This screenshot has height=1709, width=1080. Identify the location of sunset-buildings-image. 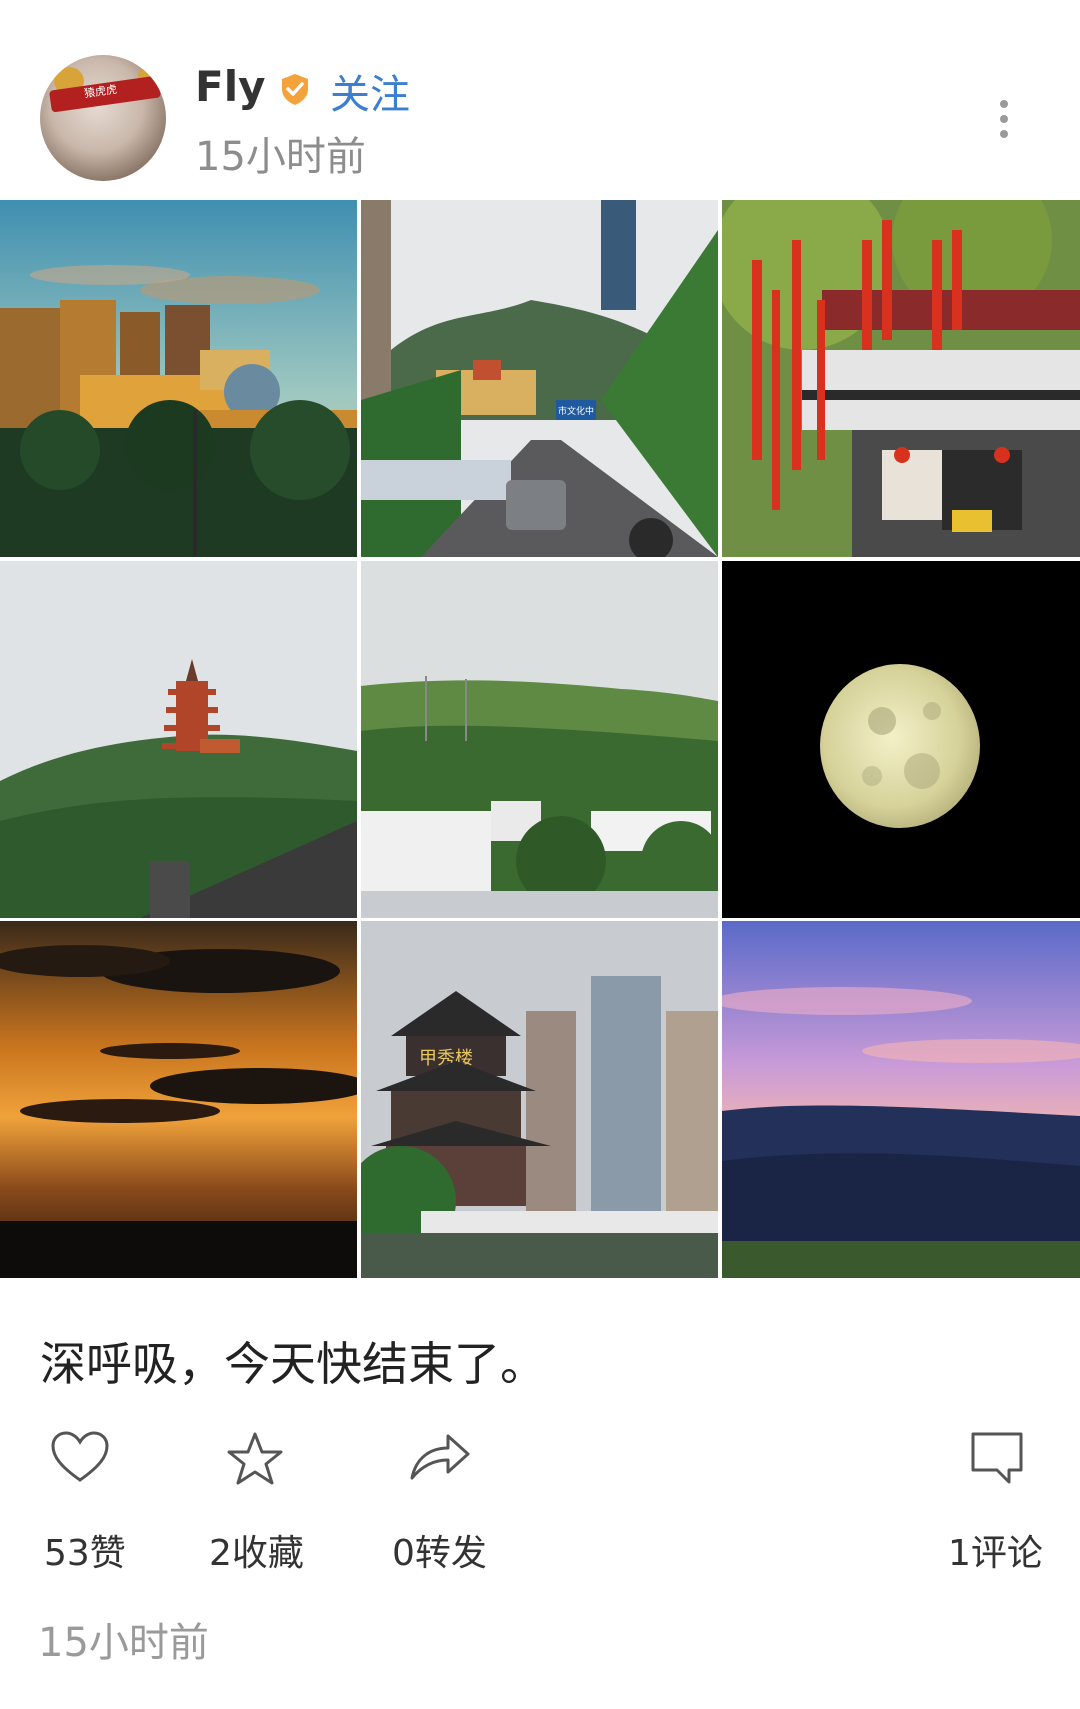
(178, 378).